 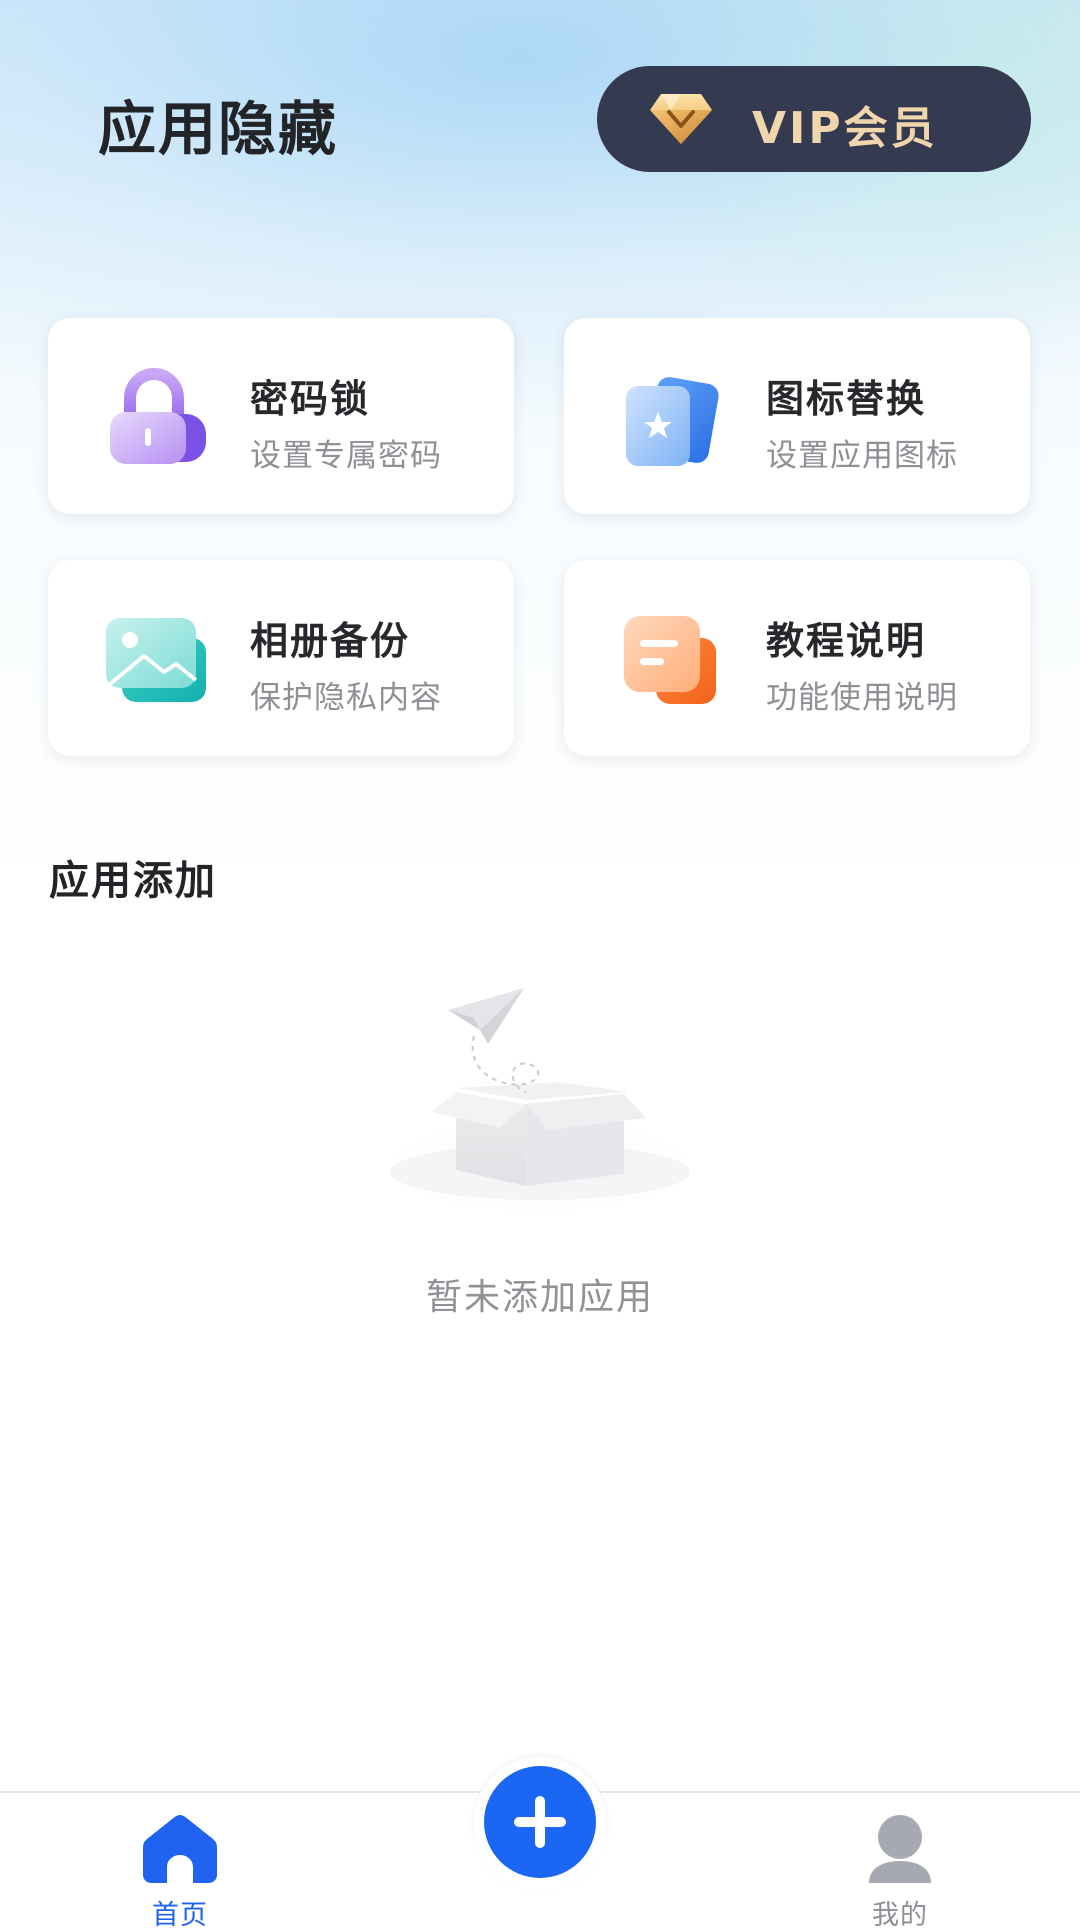 What do you see at coordinates (900, 1849) in the screenshot?
I see `user-icon` at bounding box center [900, 1849].